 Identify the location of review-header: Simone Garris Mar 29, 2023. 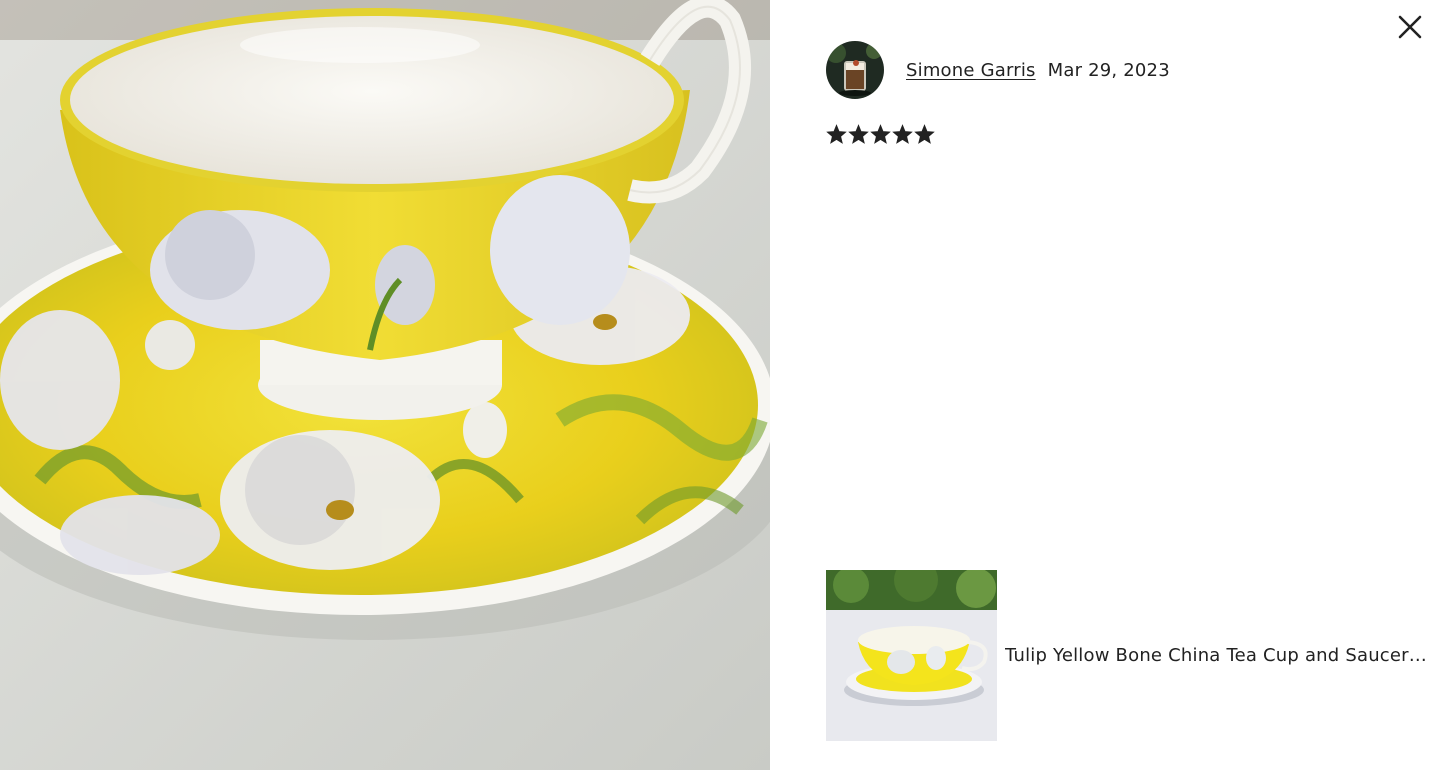
(998, 70).